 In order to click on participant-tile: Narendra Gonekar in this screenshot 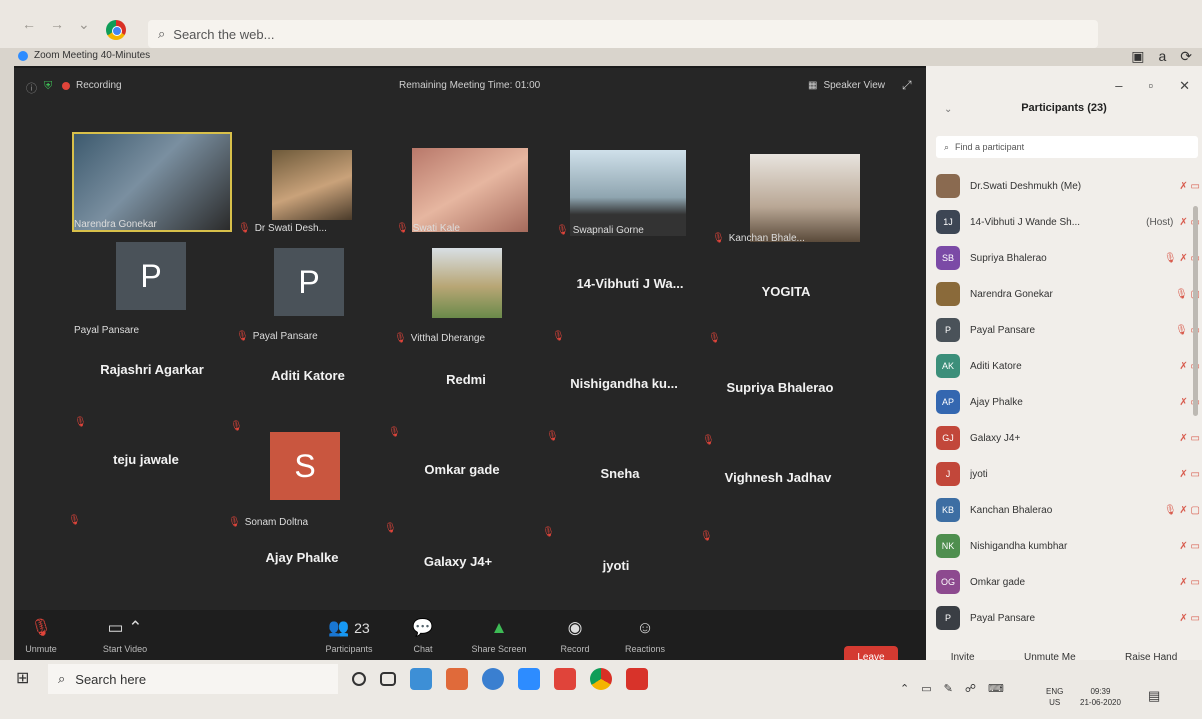, I will do `click(152, 182)`.